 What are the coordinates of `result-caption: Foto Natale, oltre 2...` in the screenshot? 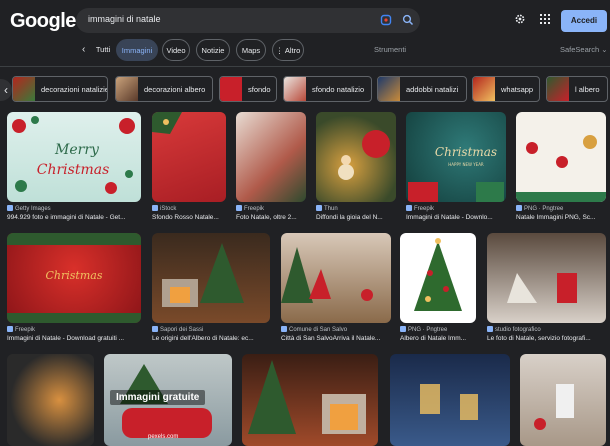 It's located at (271, 217).